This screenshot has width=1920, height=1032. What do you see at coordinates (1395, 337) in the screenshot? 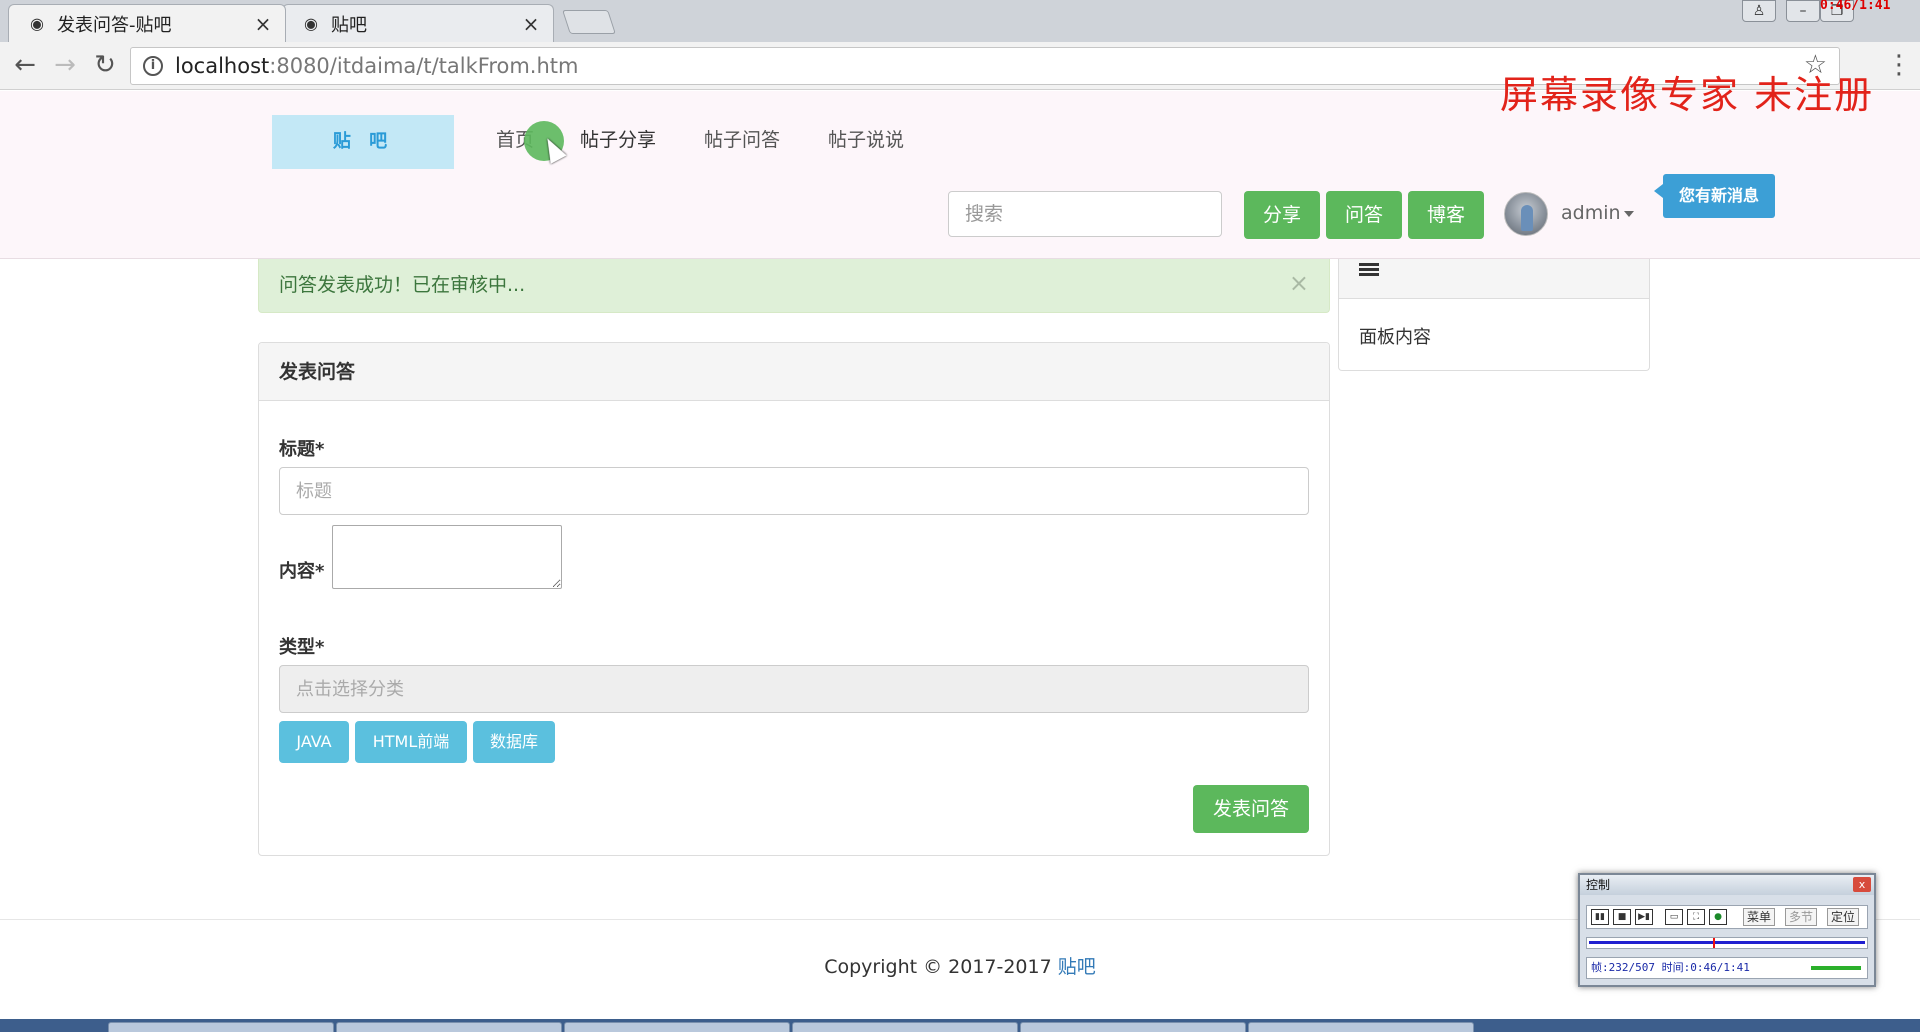
I see `side-panel-body: 面板内容` at bounding box center [1395, 337].